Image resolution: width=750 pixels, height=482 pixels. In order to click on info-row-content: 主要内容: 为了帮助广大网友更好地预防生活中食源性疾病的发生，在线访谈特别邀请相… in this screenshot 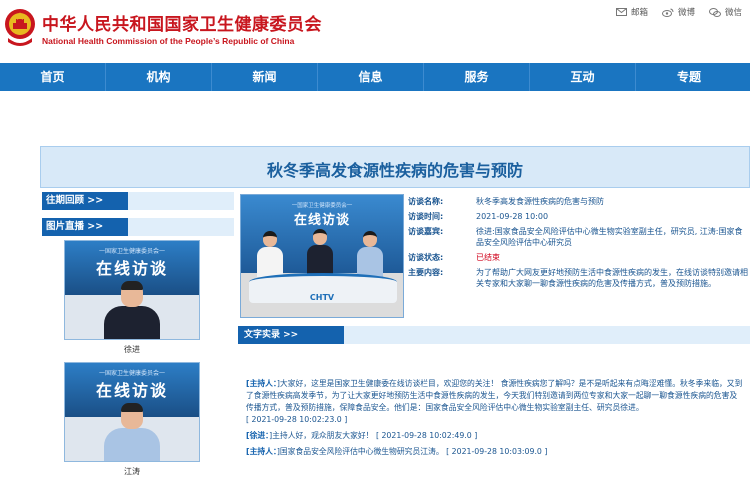, I will do `click(578, 278)`.